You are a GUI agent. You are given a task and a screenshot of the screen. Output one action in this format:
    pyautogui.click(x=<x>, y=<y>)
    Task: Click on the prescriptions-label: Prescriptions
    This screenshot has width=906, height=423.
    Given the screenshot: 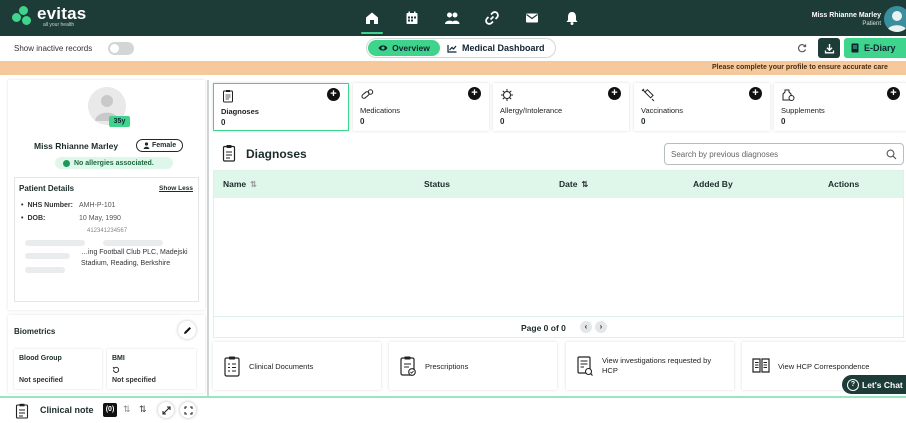 What is the action you would take?
    pyautogui.click(x=447, y=366)
    